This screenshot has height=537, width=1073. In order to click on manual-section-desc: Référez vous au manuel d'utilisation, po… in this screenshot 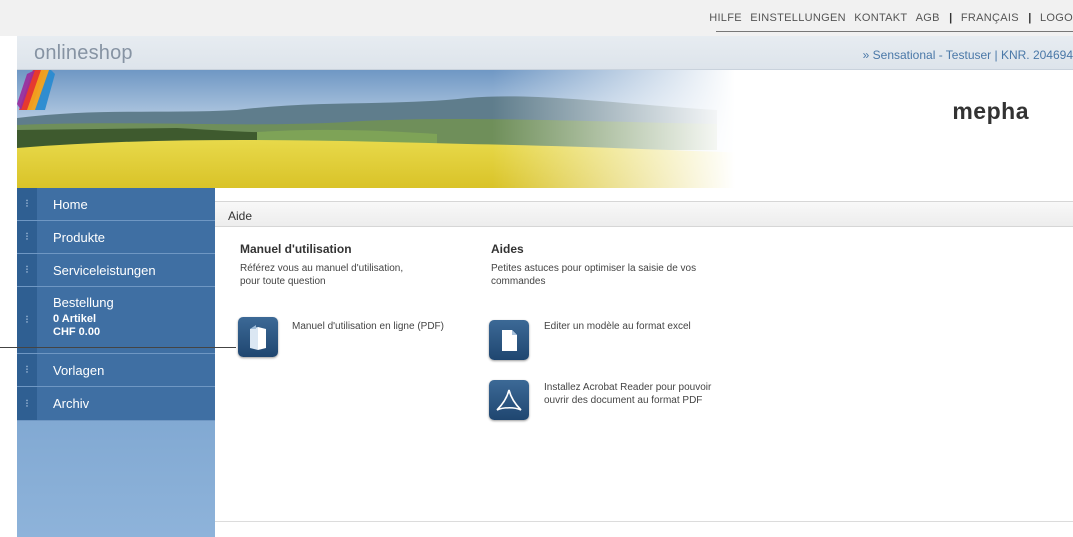, I will do `click(321, 275)`.